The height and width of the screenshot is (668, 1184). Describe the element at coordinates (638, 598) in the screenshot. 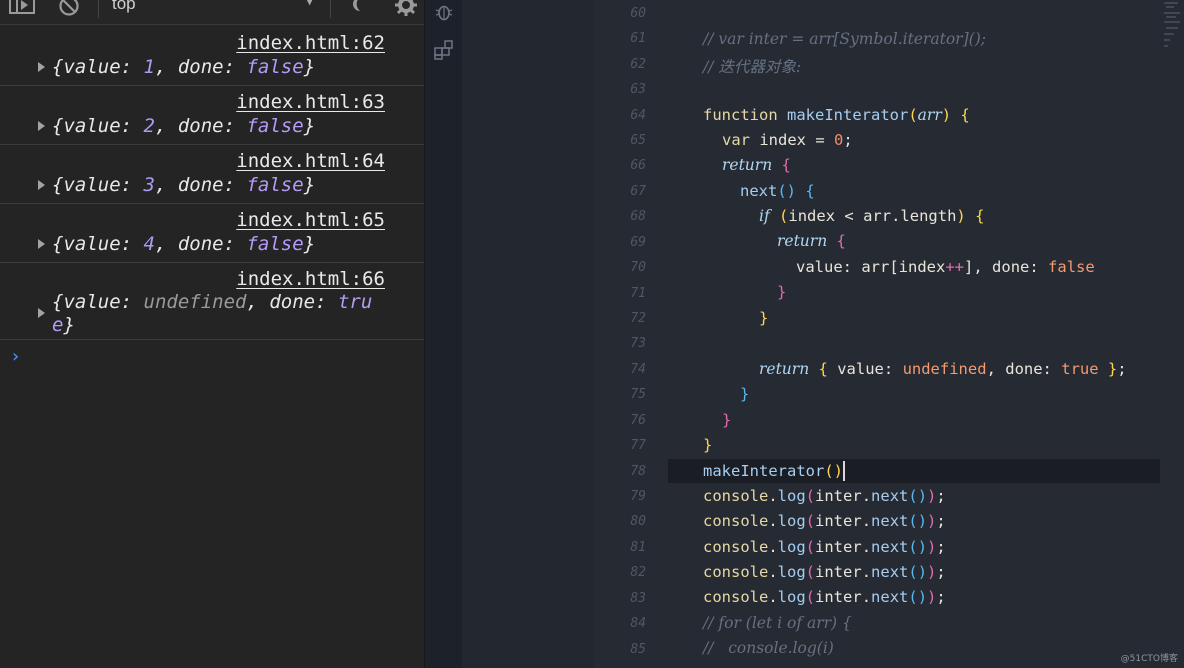

I see `line-number: 83` at that location.